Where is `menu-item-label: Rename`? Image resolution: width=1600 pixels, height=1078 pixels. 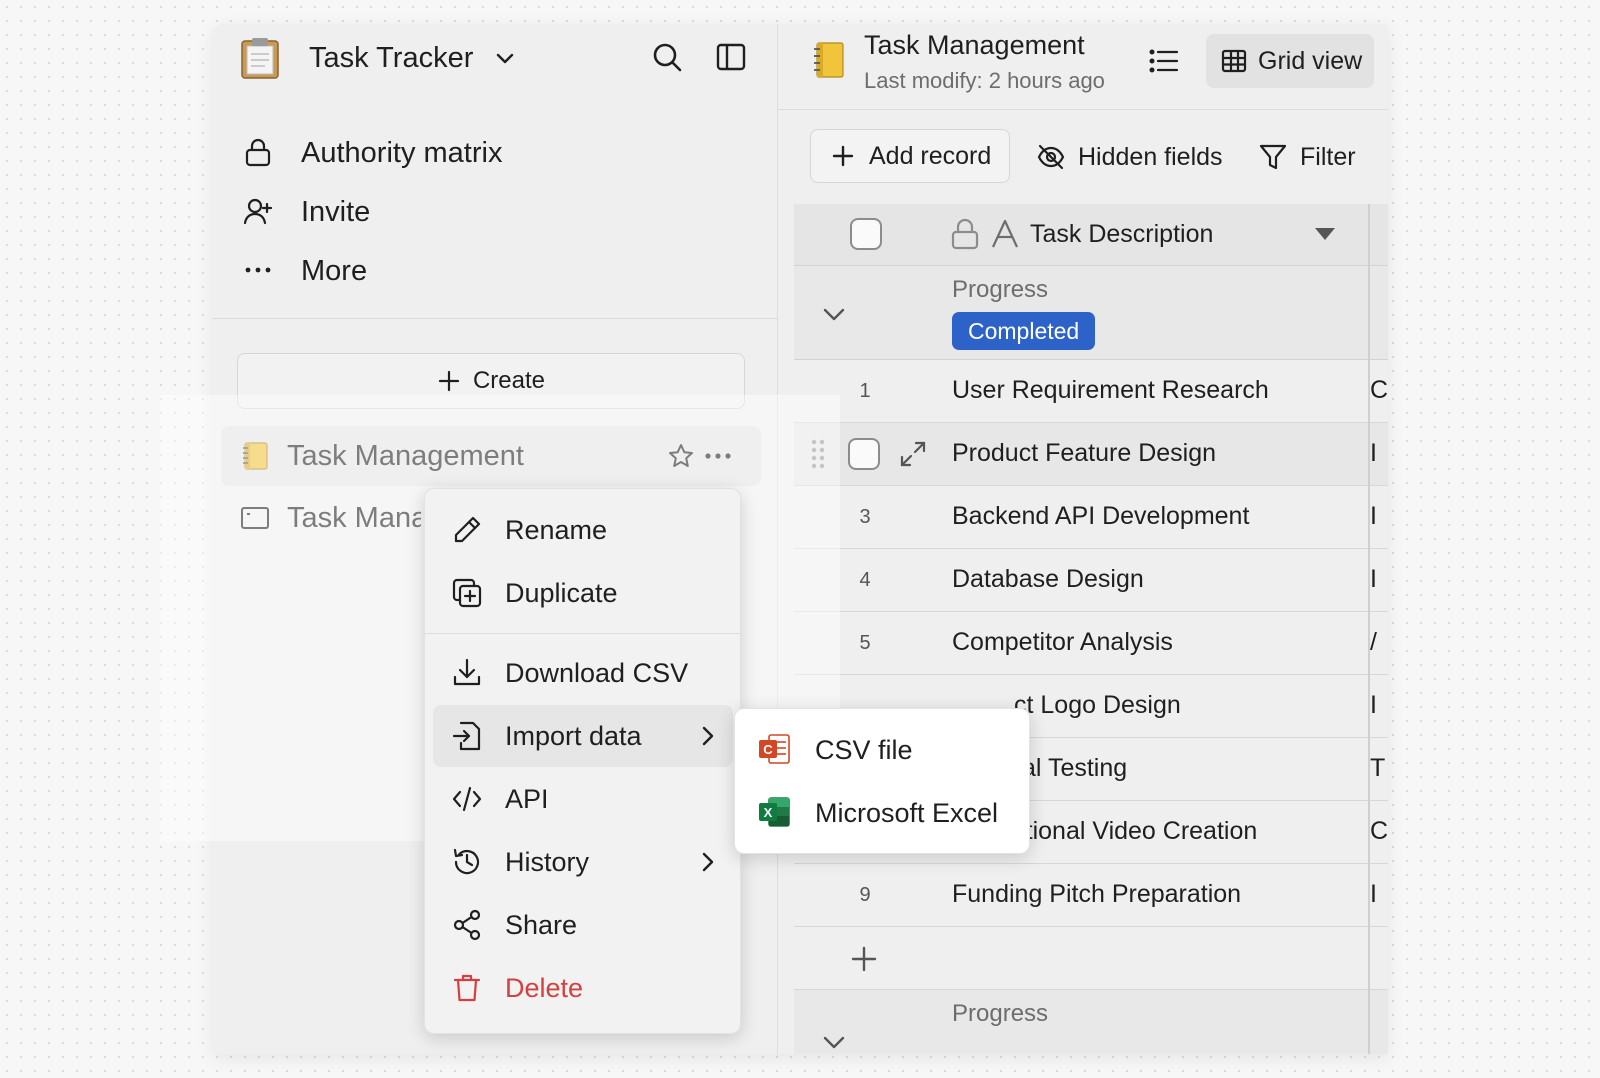 menu-item-label: Rename is located at coordinates (556, 530).